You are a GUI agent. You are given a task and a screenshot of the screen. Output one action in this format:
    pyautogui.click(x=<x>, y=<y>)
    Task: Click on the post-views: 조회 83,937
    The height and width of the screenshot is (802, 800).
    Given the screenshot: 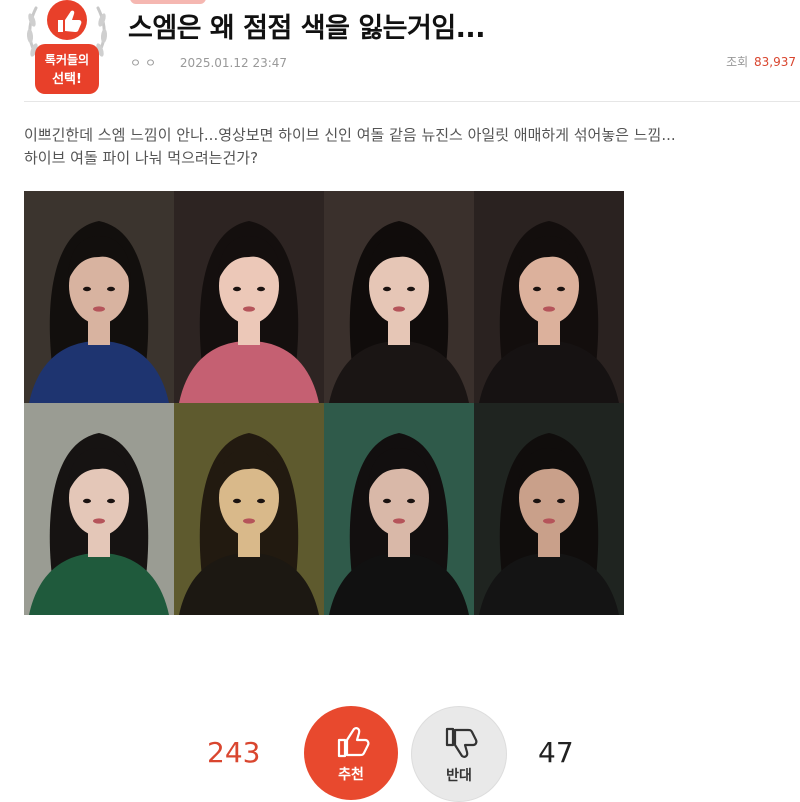 What is the action you would take?
    pyautogui.click(x=761, y=61)
    